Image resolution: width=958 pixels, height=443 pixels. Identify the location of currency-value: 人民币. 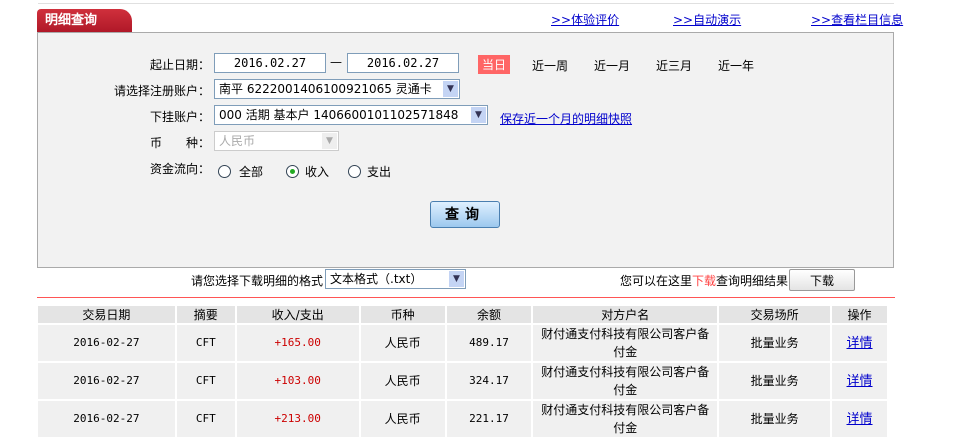
(237, 141).